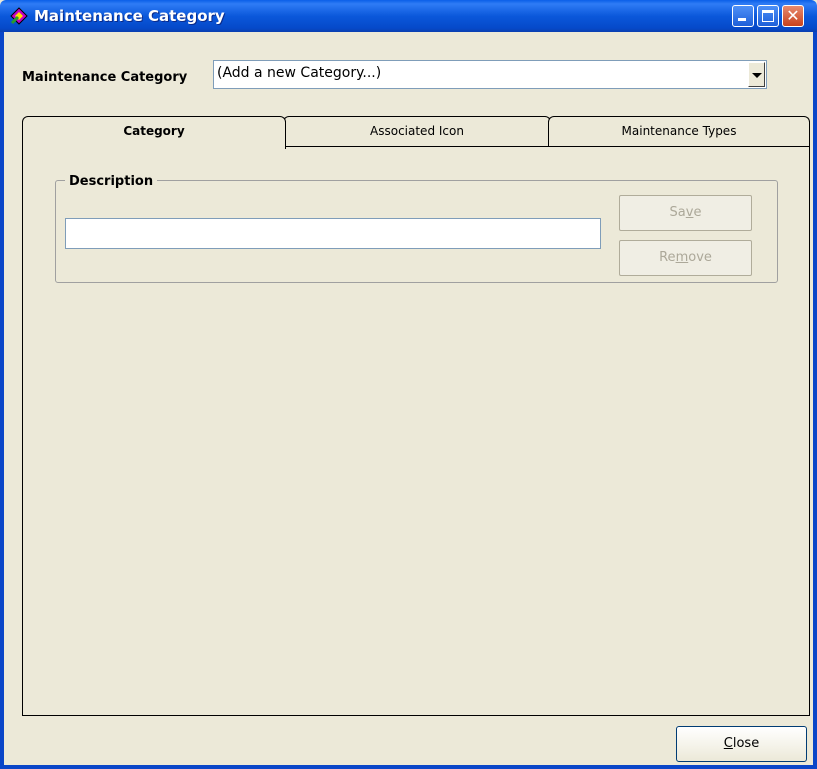 The height and width of the screenshot is (769, 817). What do you see at coordinates (19, 16) in the screenshot?
I see `wrench-icon` at bounding box center [19, 16].